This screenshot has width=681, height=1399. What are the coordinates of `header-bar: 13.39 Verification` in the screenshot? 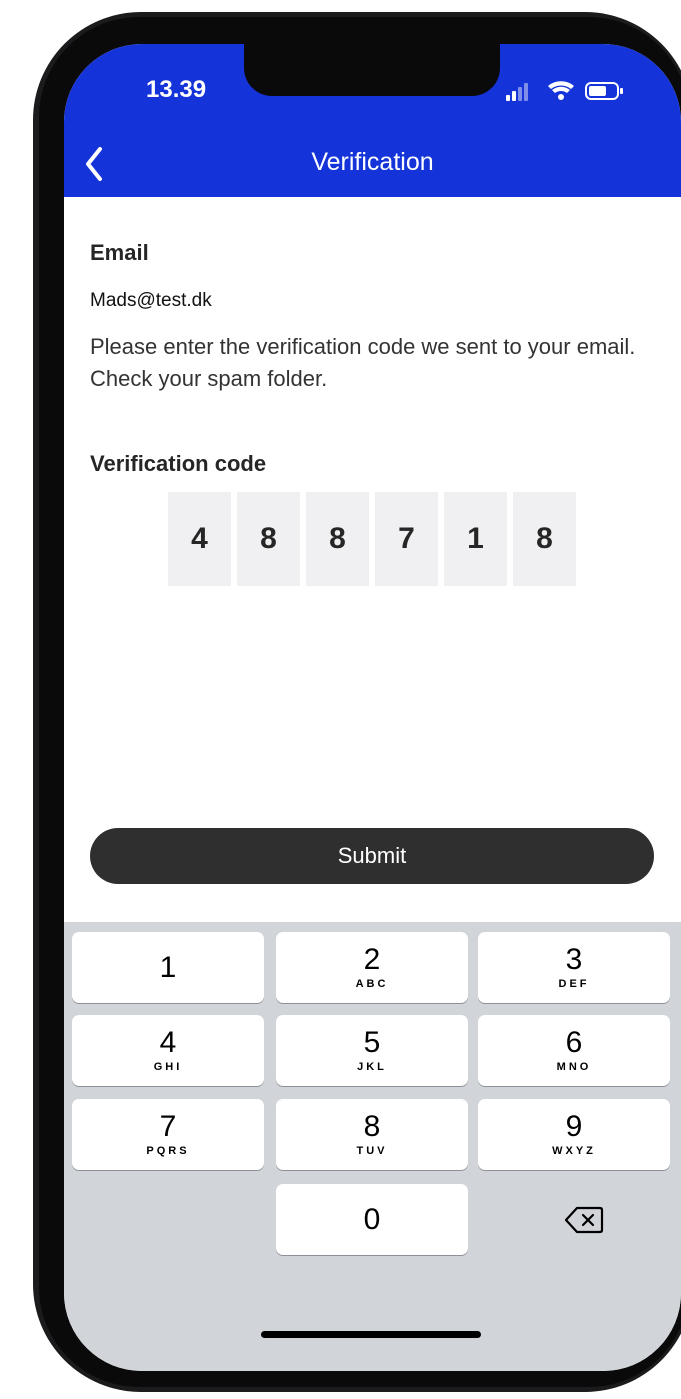 It's located at (372, 120).